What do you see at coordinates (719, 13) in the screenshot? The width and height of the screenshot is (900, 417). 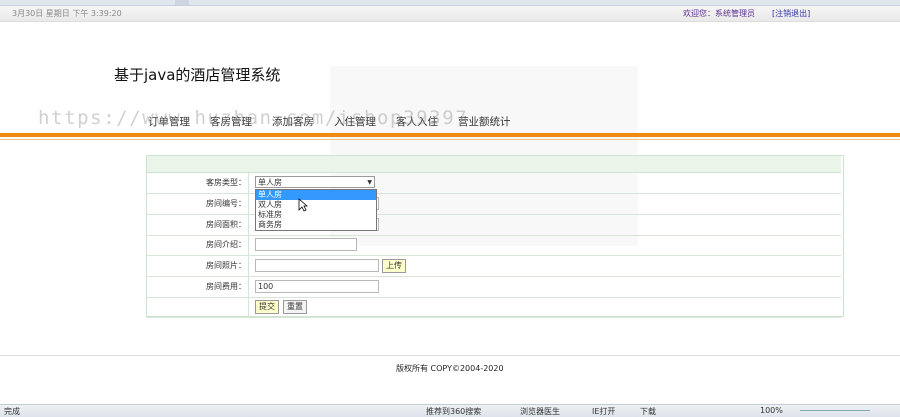 I see `welcome-text: 欢迎您：系统管理员` at bounding box center [719, 13].